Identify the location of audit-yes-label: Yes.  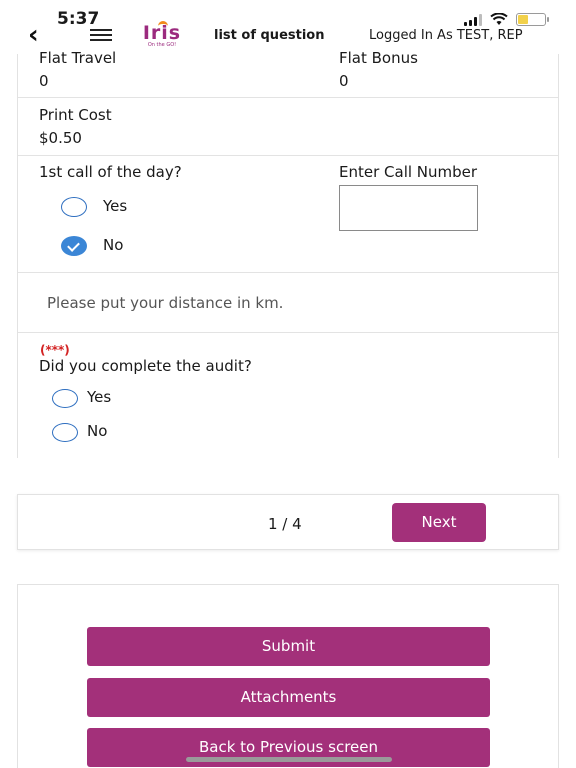
(99, 397).